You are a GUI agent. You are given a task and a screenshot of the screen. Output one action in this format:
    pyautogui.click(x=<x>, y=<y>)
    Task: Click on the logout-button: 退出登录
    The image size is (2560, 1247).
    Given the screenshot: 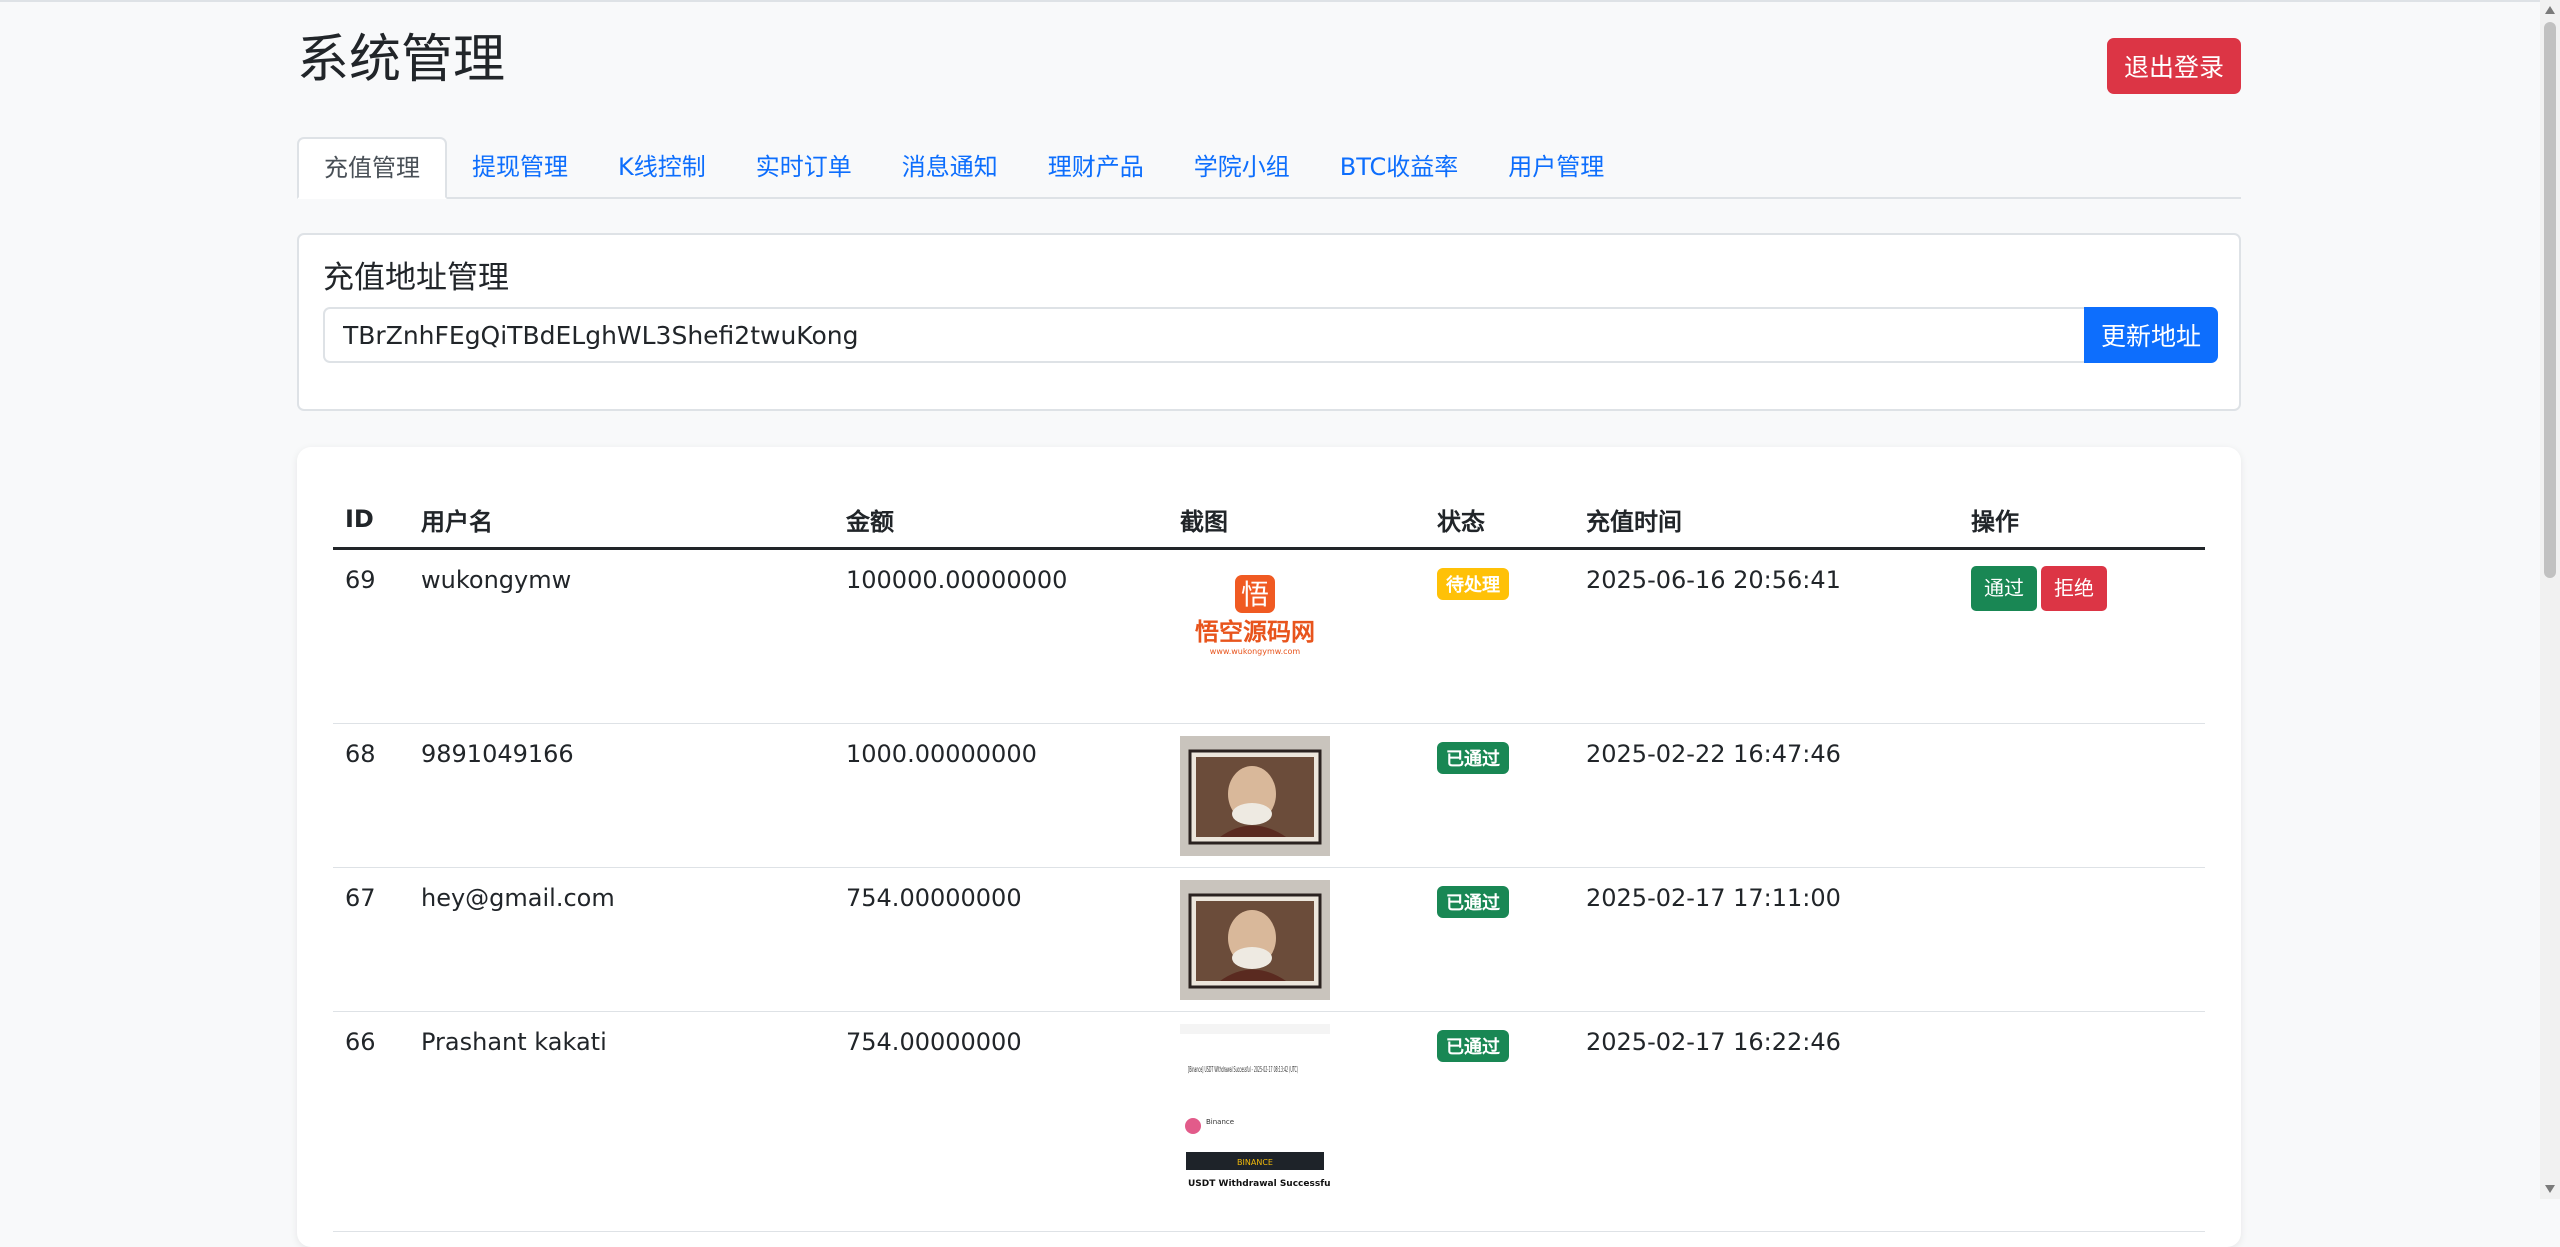 What is the action you would take?
    pyautogui.click(x=2174, y=66)
    